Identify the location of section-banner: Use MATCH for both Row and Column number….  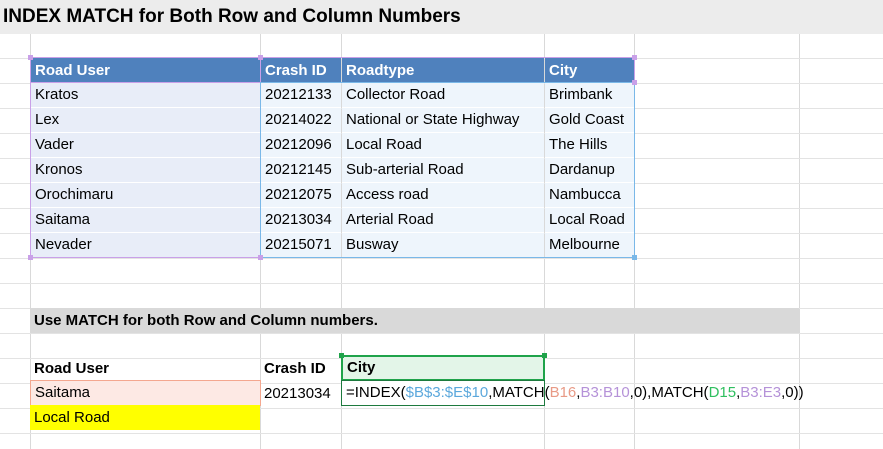
(414, 320).